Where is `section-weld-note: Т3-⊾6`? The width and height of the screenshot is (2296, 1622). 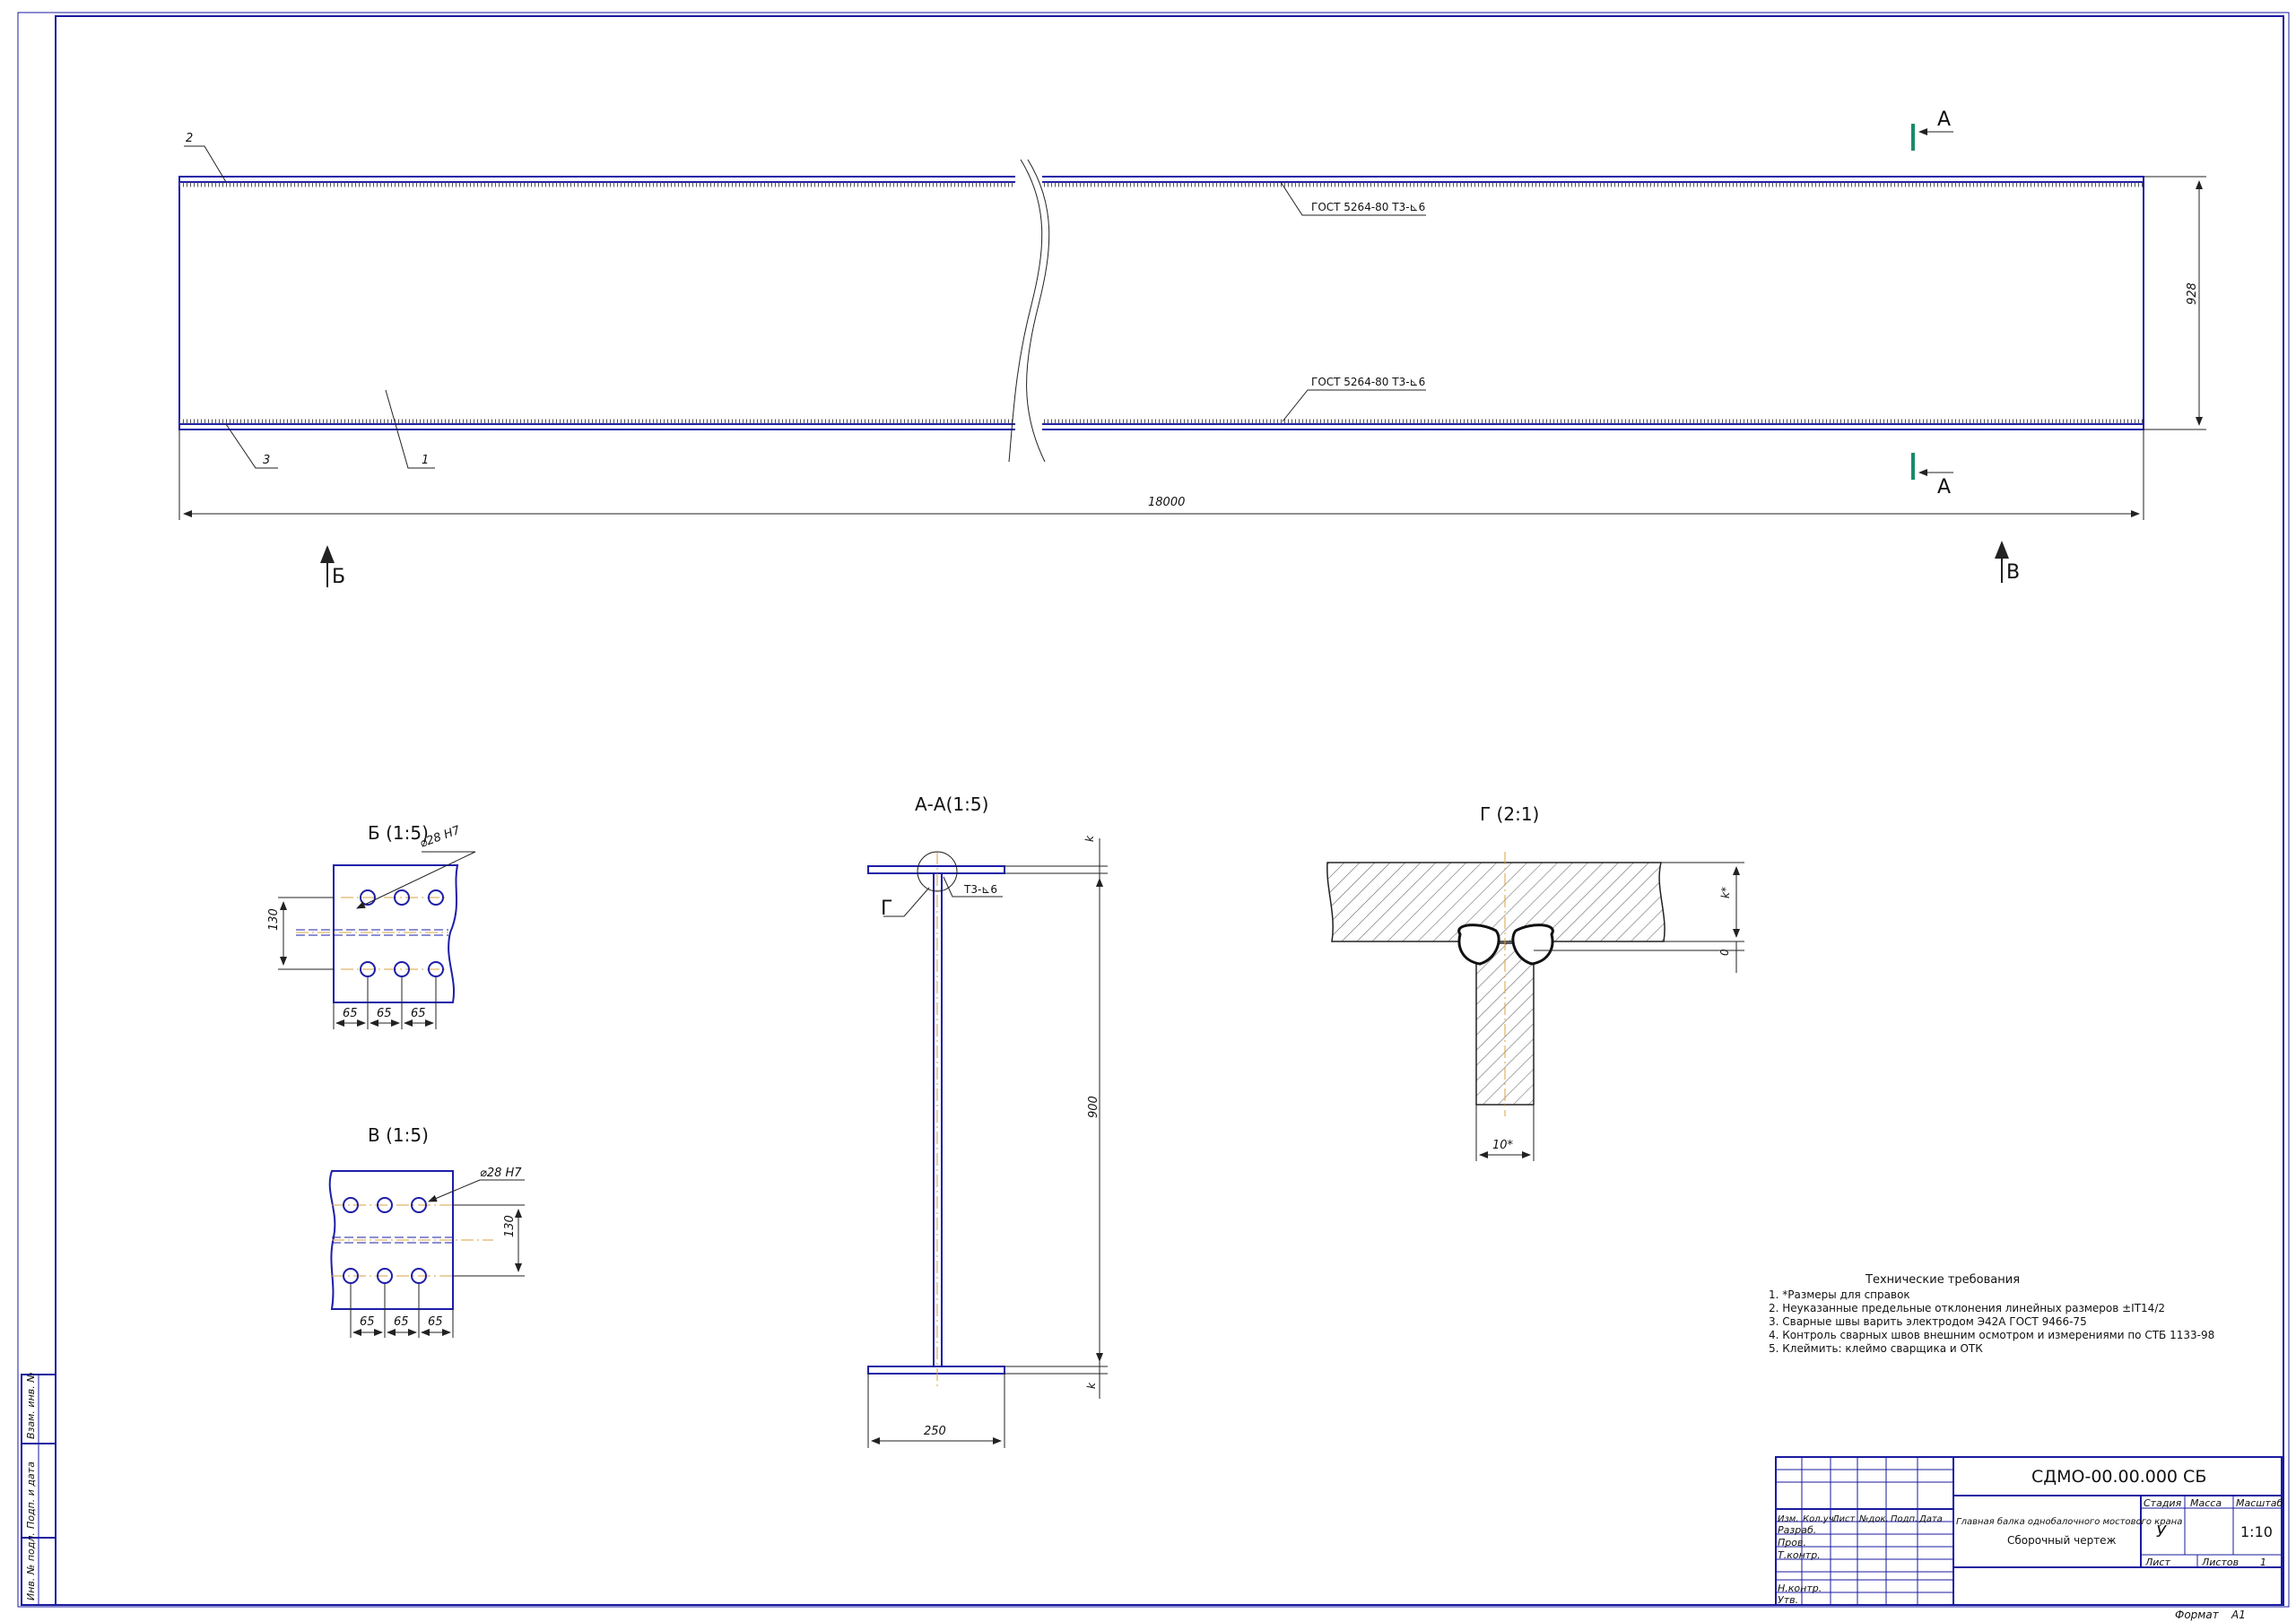
section-weld-note: Т3-⊾6 is located at coordinates (980, 889).